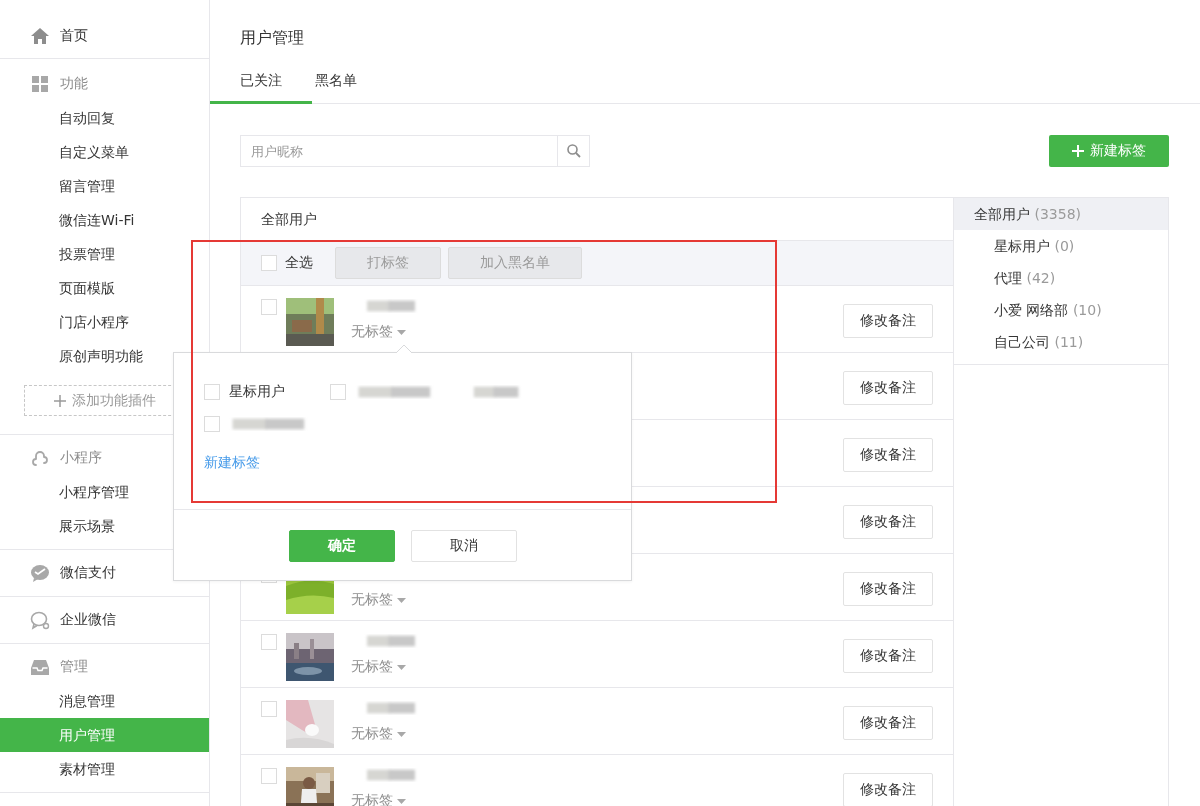 The width and height of the screenshot is (1200, 806). What do you see at coordinates (40, 84) in the screenshot?
I see `grid-icon` at bounding box center [40, 84].